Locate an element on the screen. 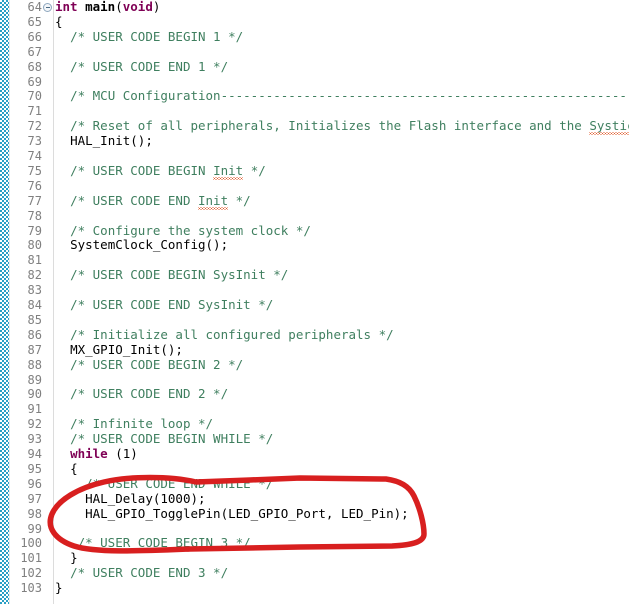 Image resolution: width=629 pixels, height=604 pixels. token-comment: /* USER CODE END WHILE */ is located at coordinates (179, 483).